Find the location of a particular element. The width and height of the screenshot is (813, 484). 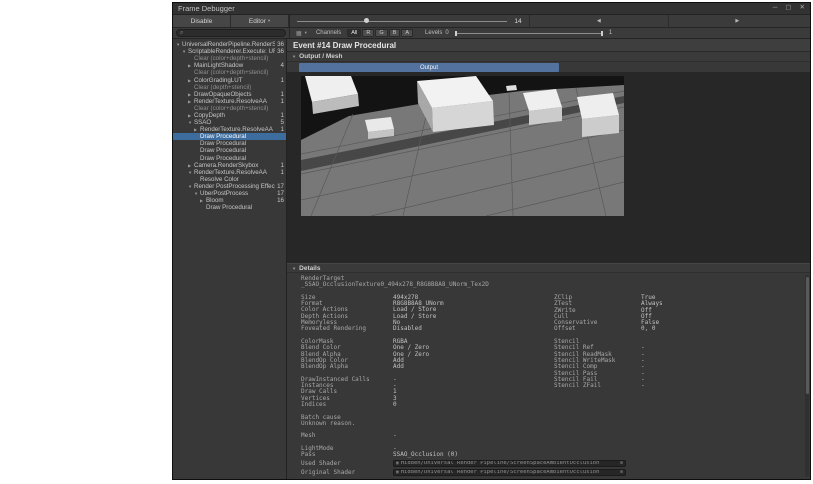

search-input: ⌕ is located at coordinates (231, 33).